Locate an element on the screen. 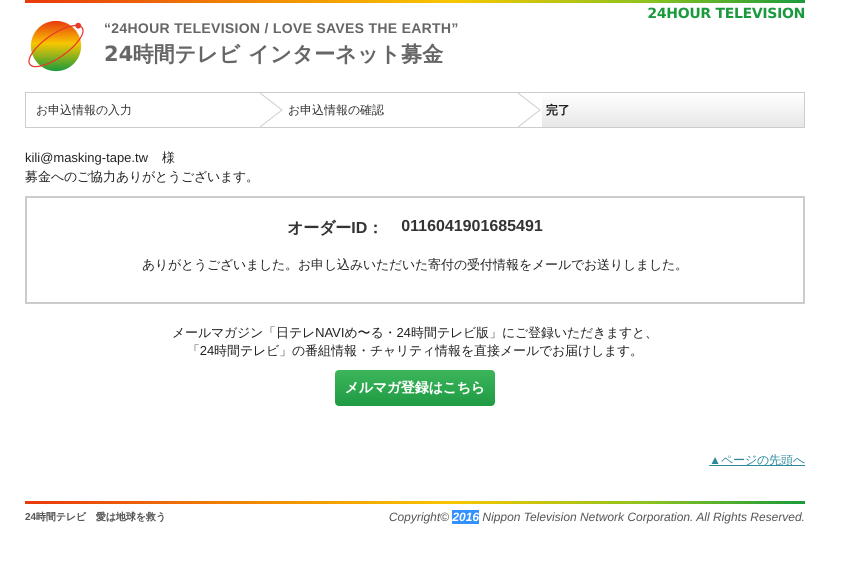 This screenshot has width=843, height=564. thanks-text: 募金へのご協力ありがとうございます。 is located at coordinates (142, 177).